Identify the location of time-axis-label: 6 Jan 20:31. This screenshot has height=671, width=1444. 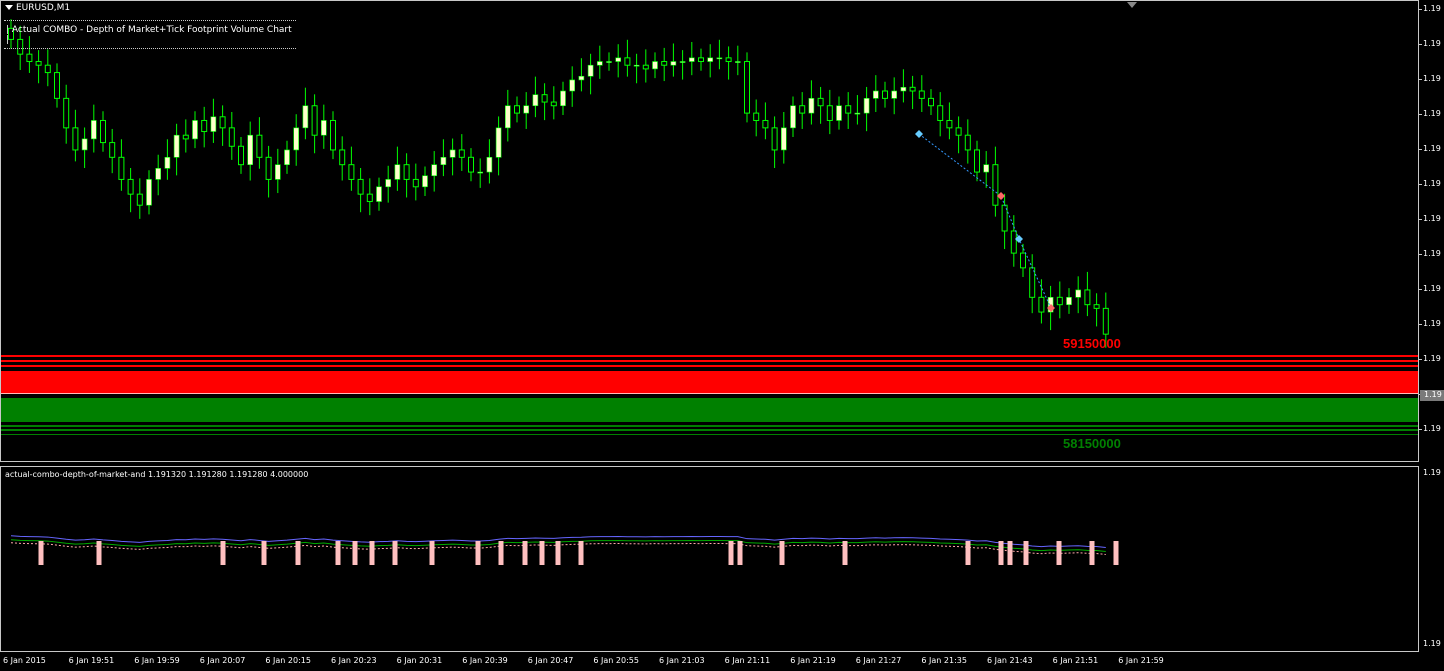
(419, 660).